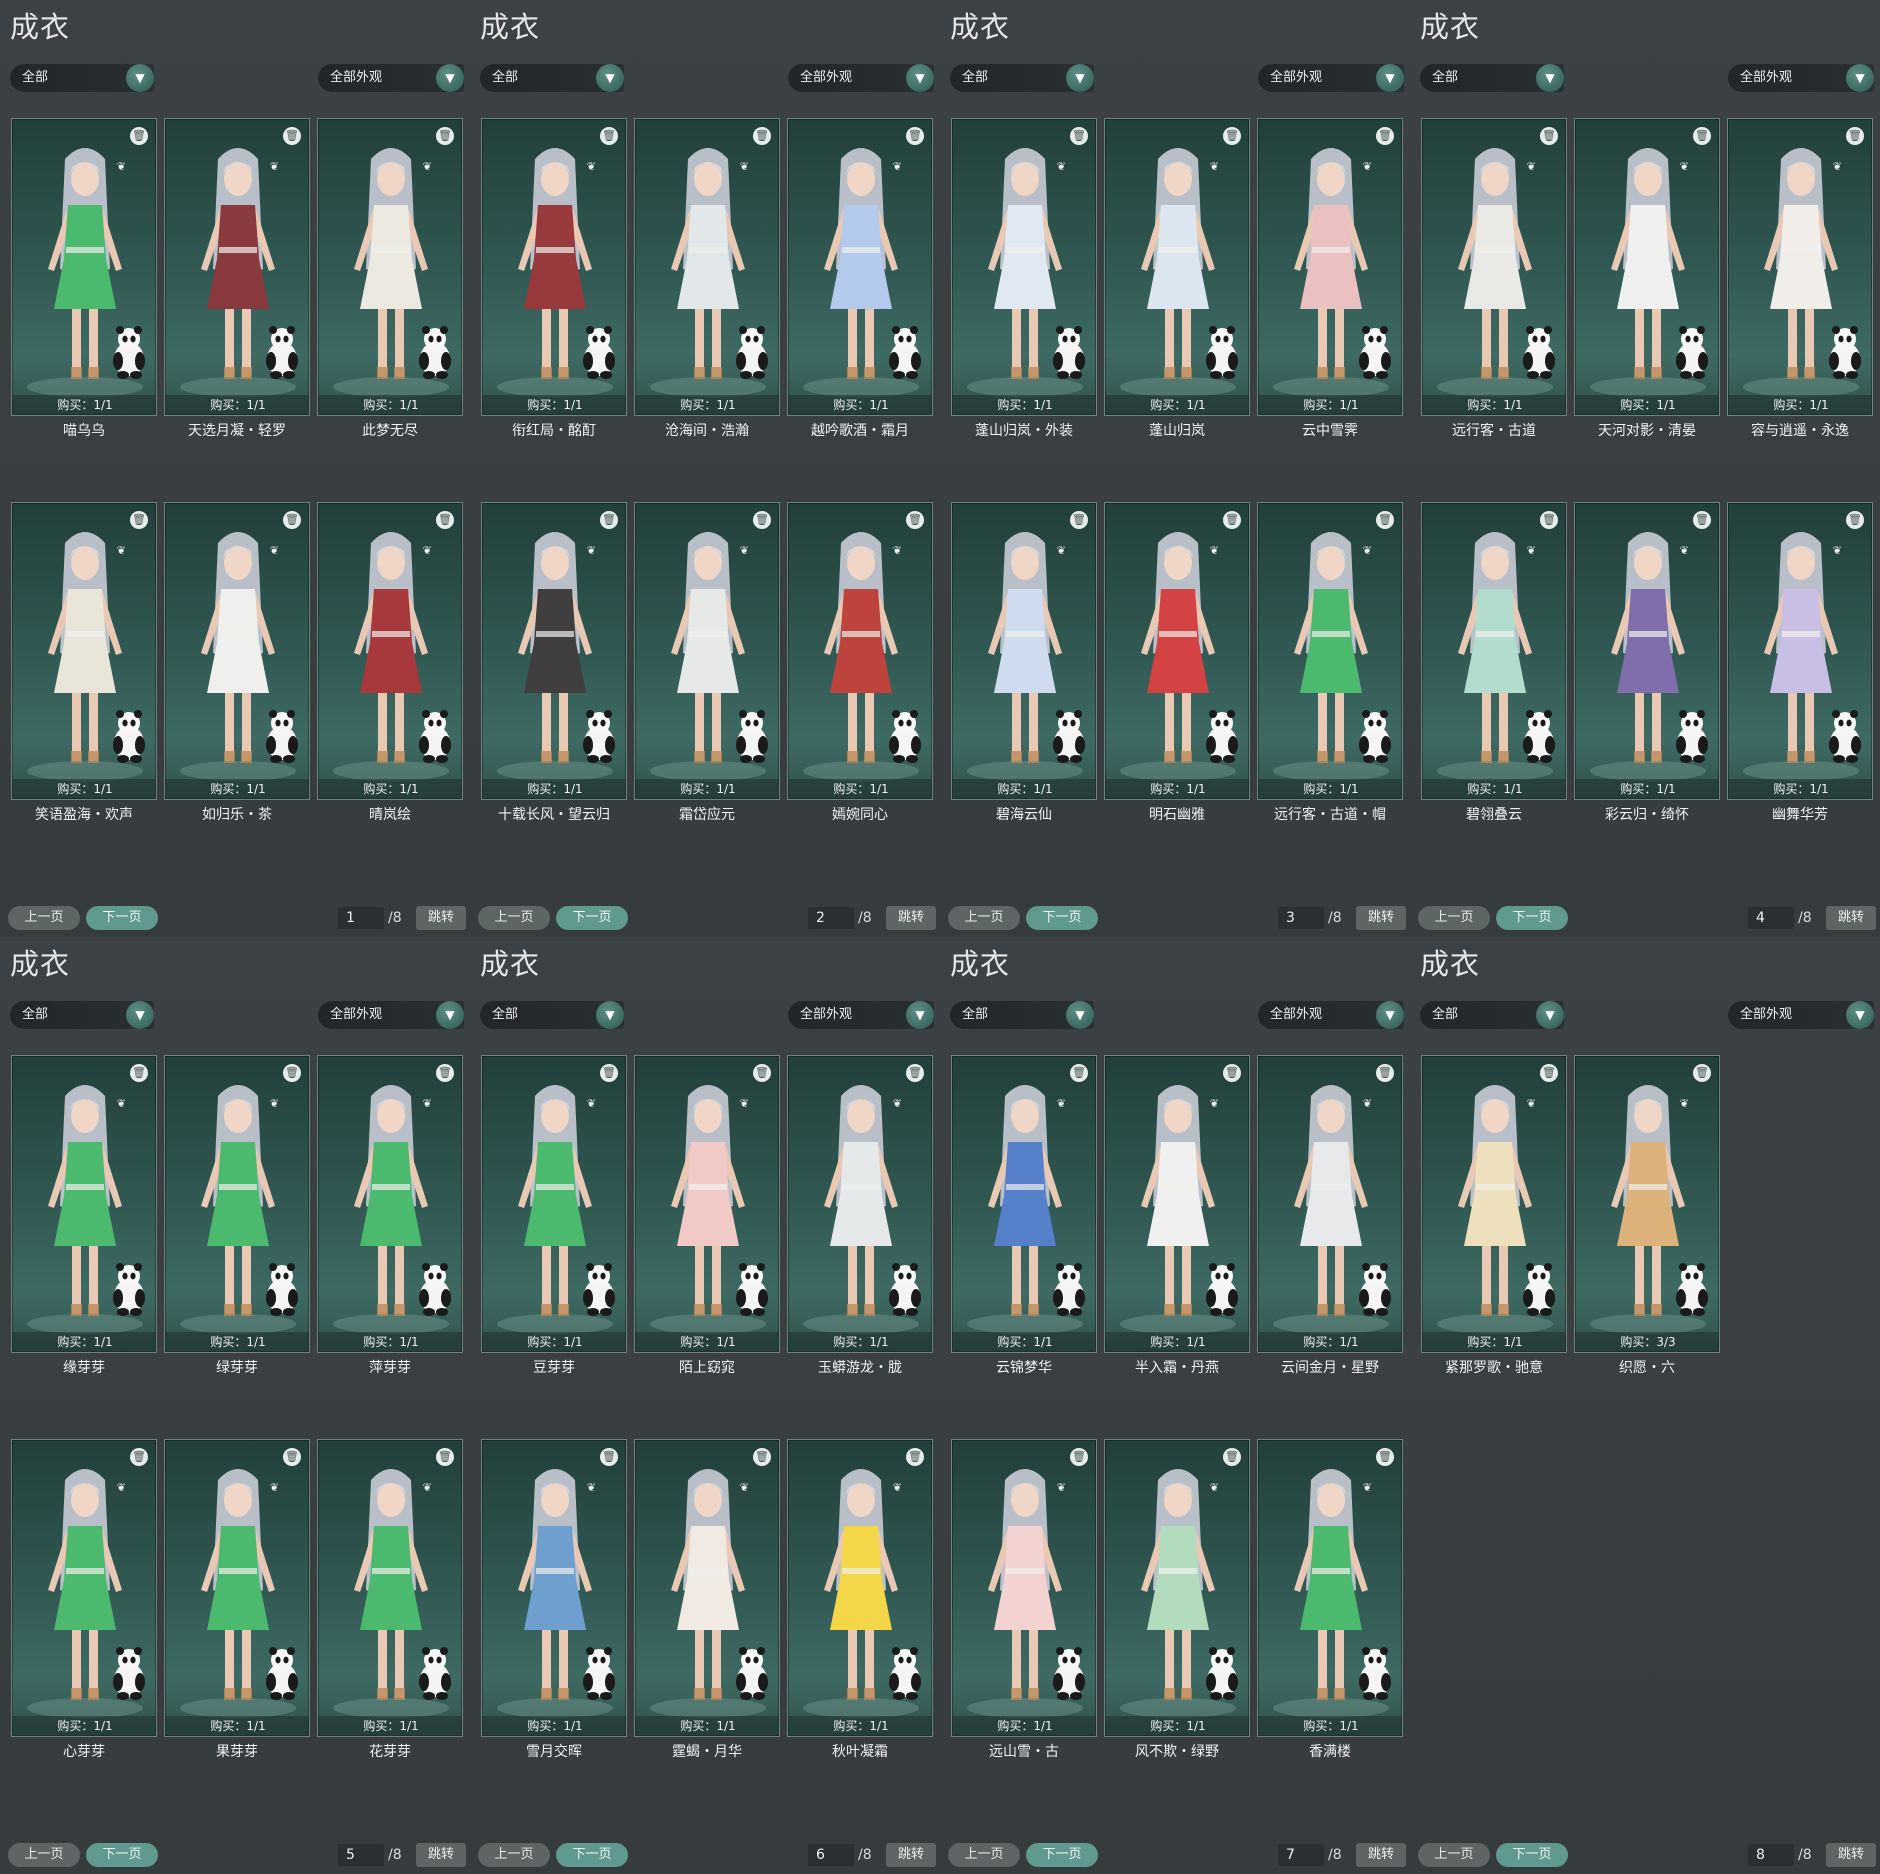  Describe the element at coordinates (831, 918) in the screenshot. I see `page-number-input: 2` at that location.